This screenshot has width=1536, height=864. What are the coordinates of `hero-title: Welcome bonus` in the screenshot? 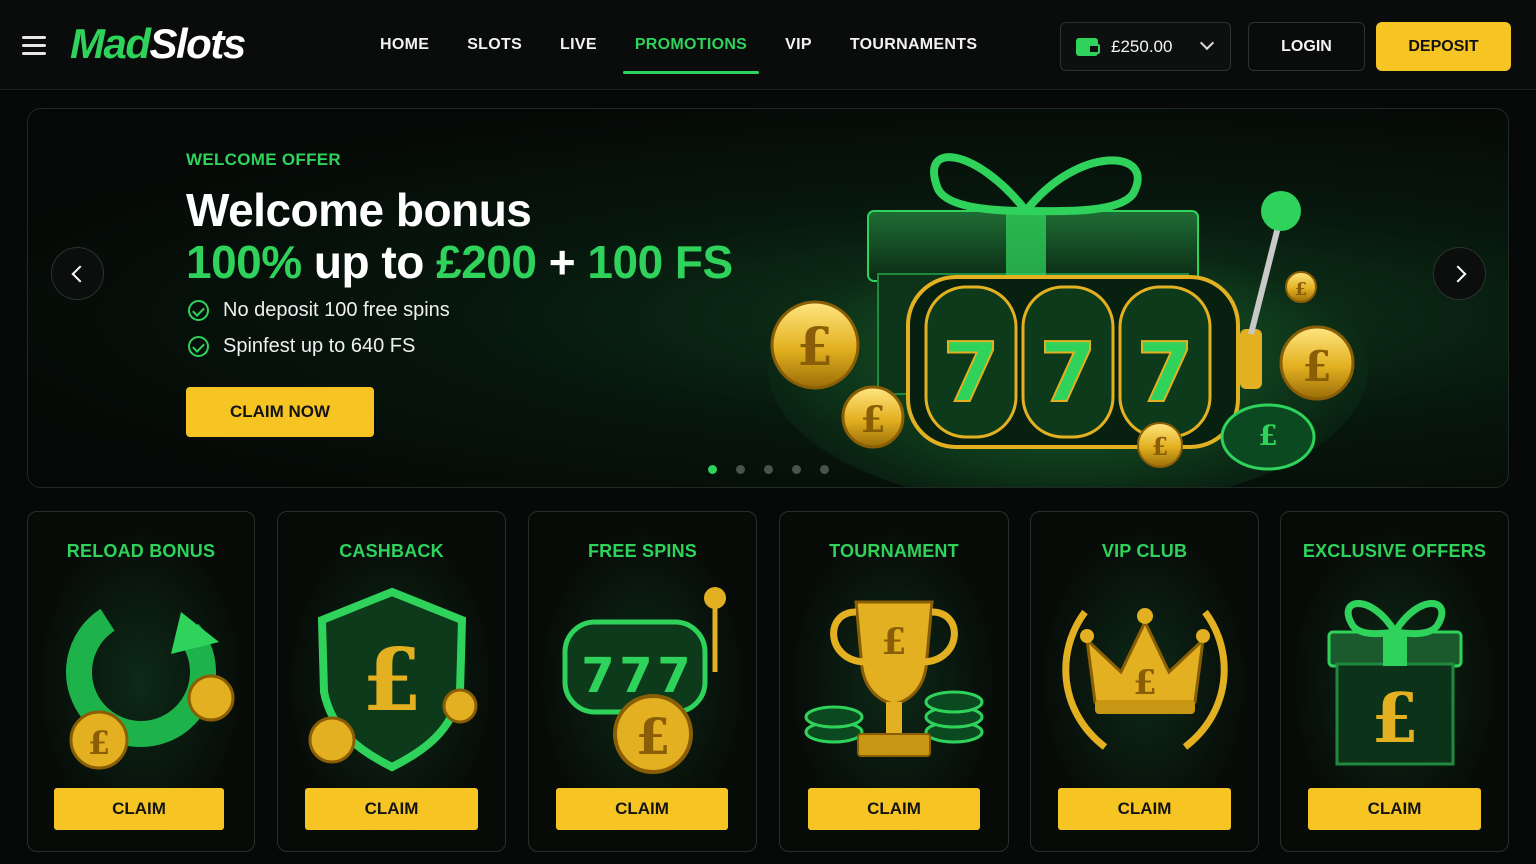 It's located at (359, 210).